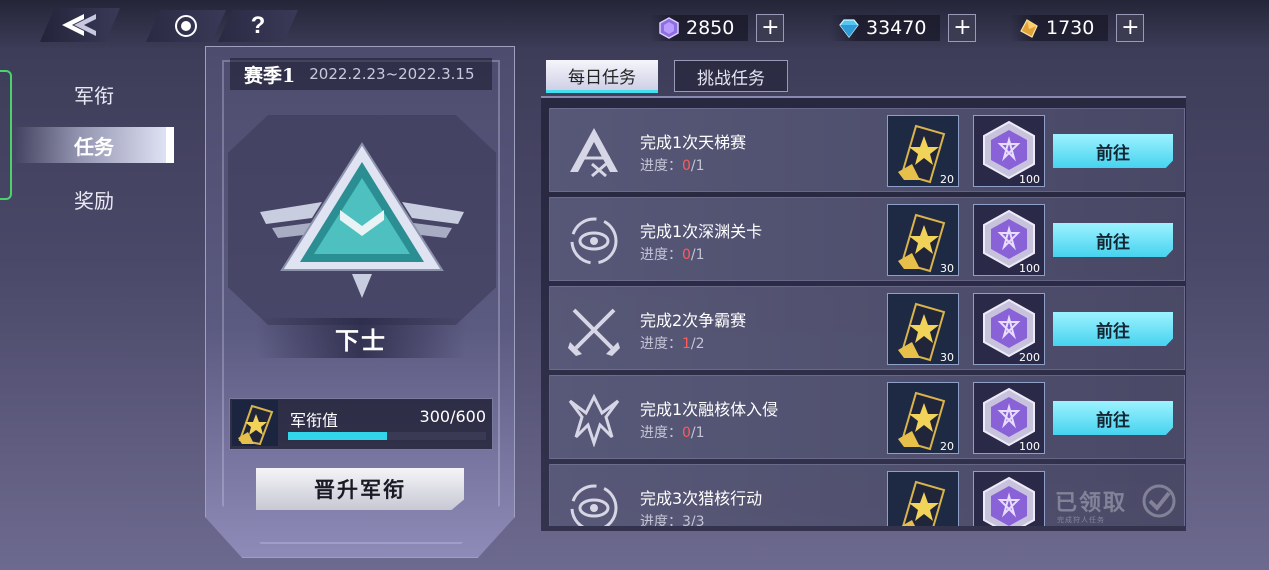 The width and height of the screenshot is (1269, 570). Describe the element at coordinates (361, 340) in the screenshot. I see `rank-name: 下士` at that location.